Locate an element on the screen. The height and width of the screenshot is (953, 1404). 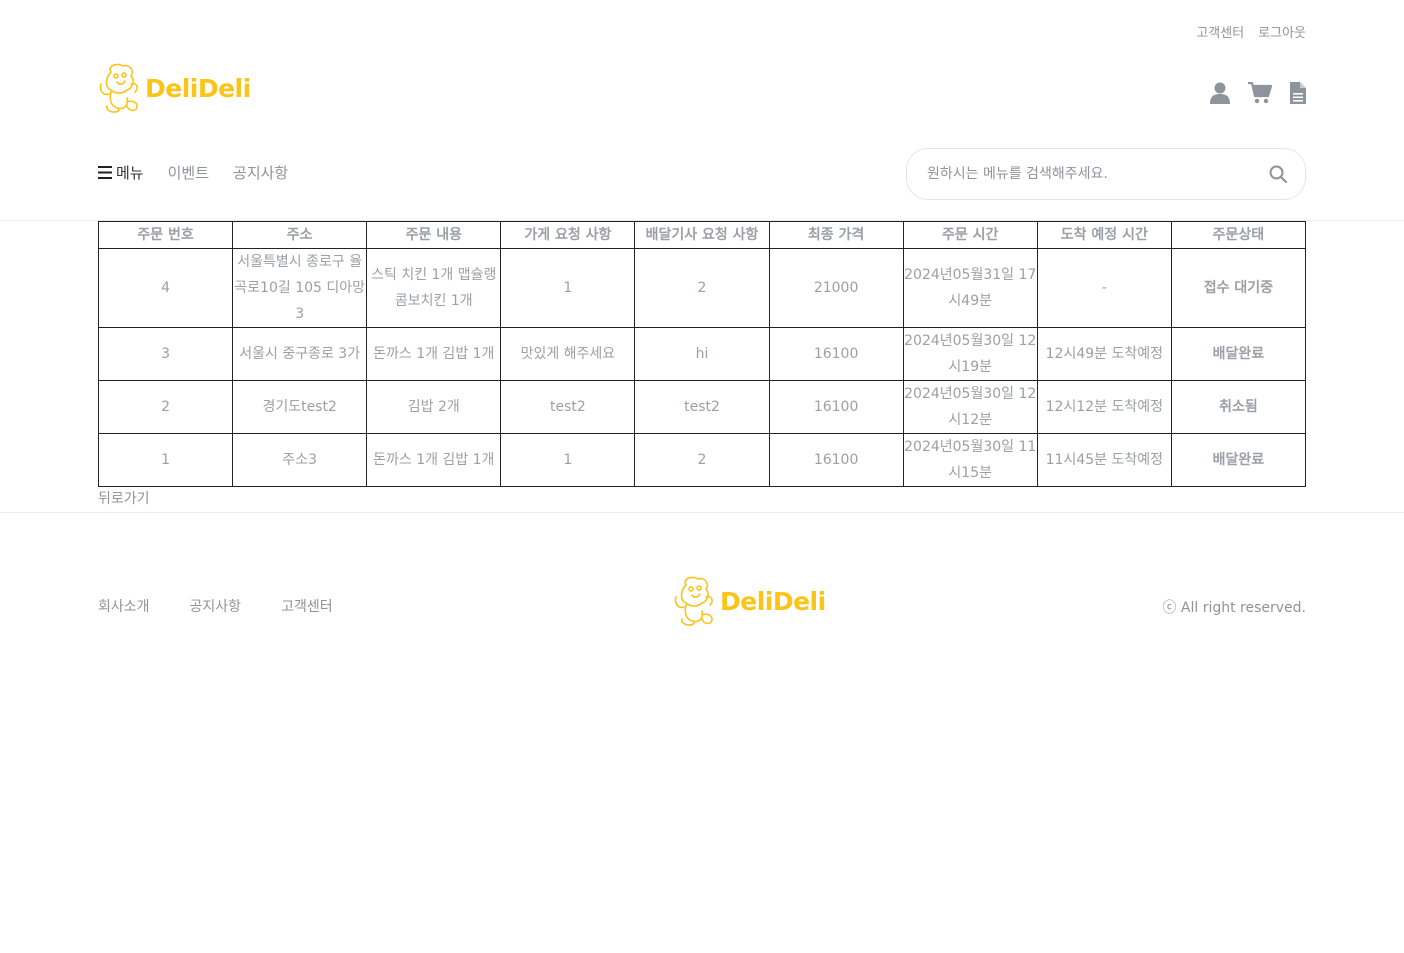
search-input is located at coordinates (1098, 174).